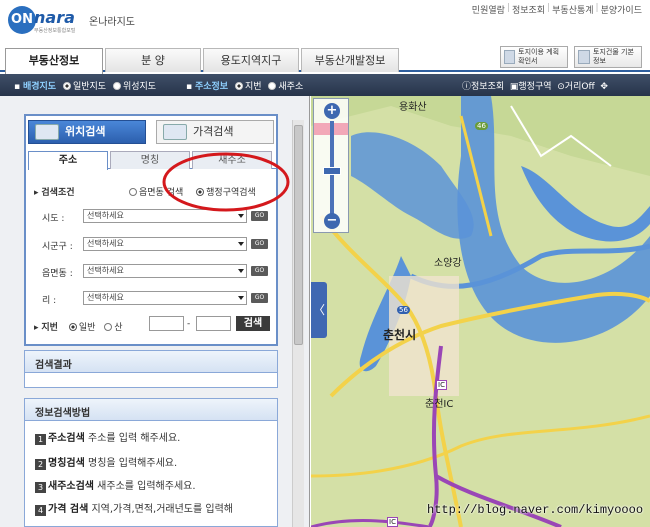 The height and width of the screenshot is (527, 650). I want to click on top-links: 민원열람 | 정보조회 | 부동산통계 | 분양가이드, so click(557, 9).